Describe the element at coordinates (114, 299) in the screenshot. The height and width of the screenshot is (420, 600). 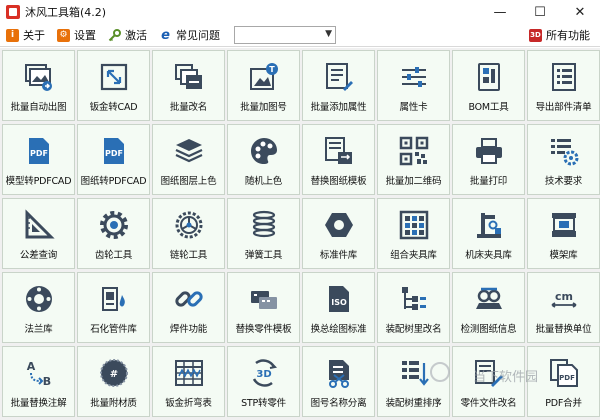
I see `pipe-fitting-icon` at that location.